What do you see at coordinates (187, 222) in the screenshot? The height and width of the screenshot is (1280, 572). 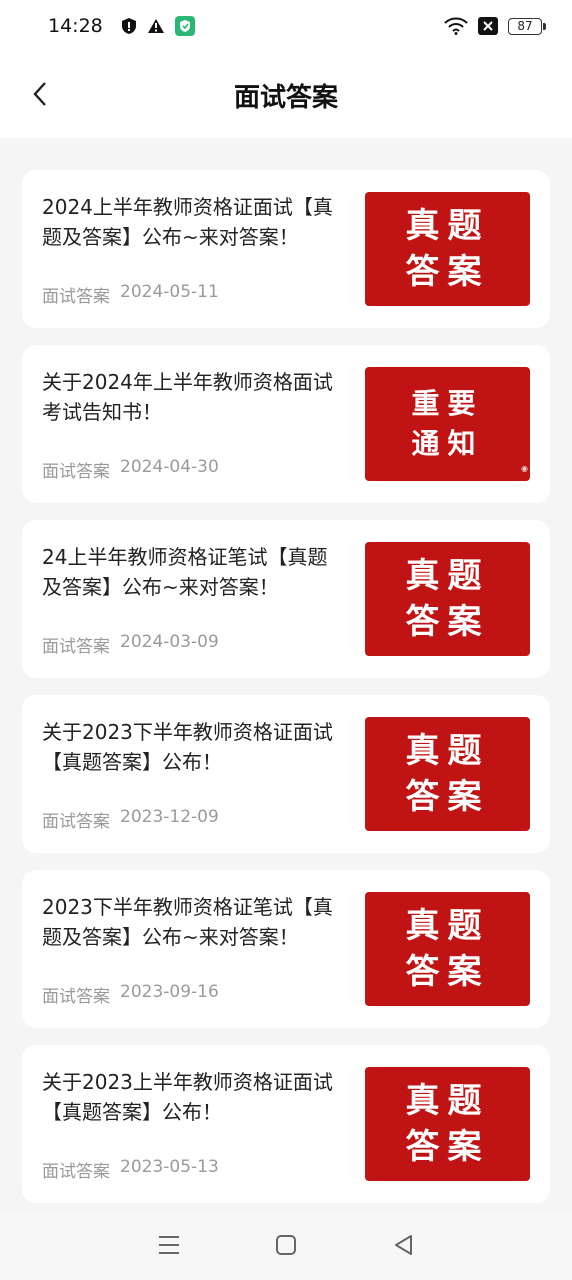 I see `article-title: 2024上半年教师资格证面试【真题及答案】公布~来对答案！` at bounding box center [187, 222].